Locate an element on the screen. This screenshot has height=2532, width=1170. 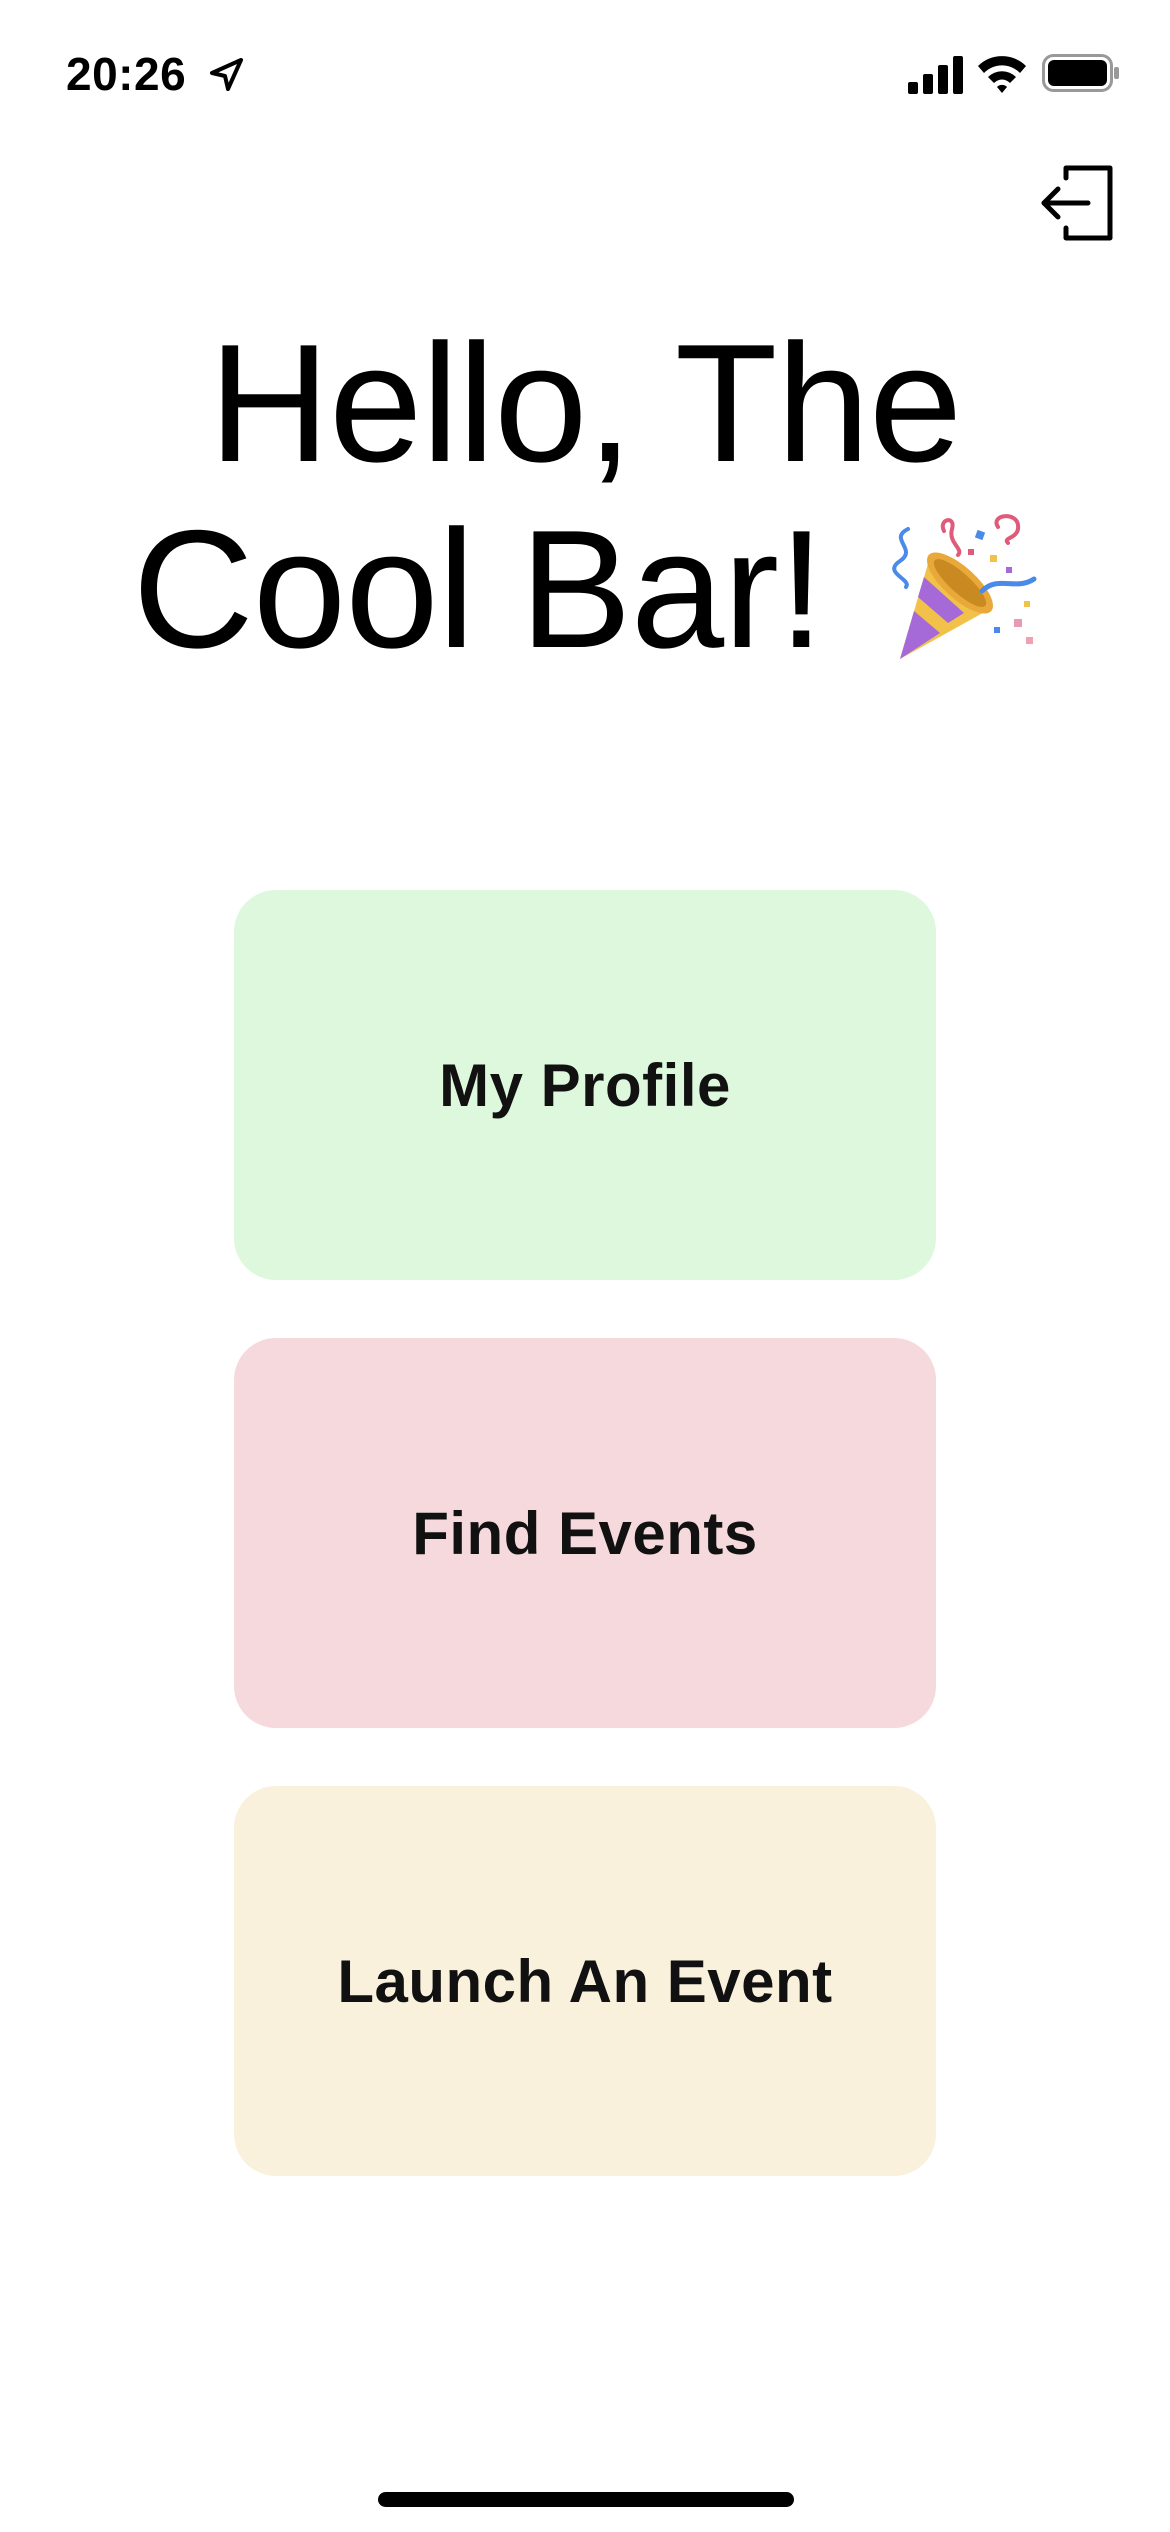
find-events-button: Find Events is located at coordinates (585, 1533).